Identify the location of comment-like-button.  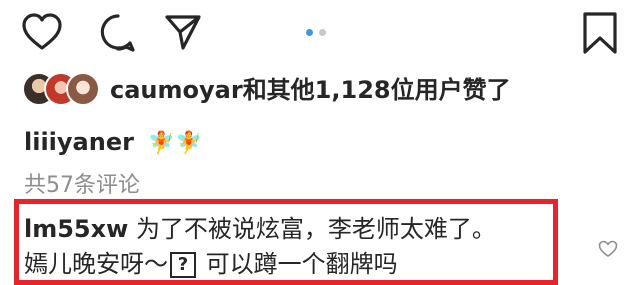
(608, 249).